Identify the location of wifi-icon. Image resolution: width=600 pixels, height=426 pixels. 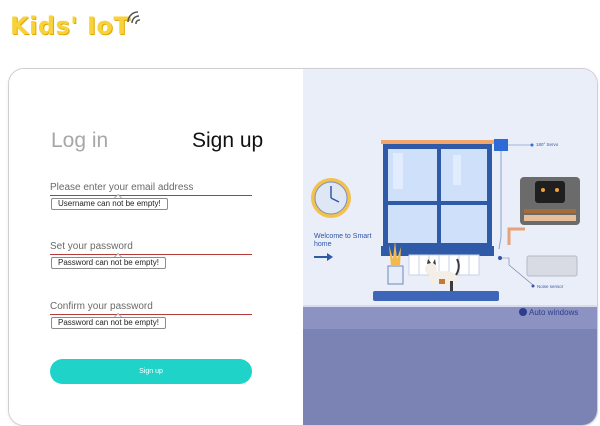
(134, 18).